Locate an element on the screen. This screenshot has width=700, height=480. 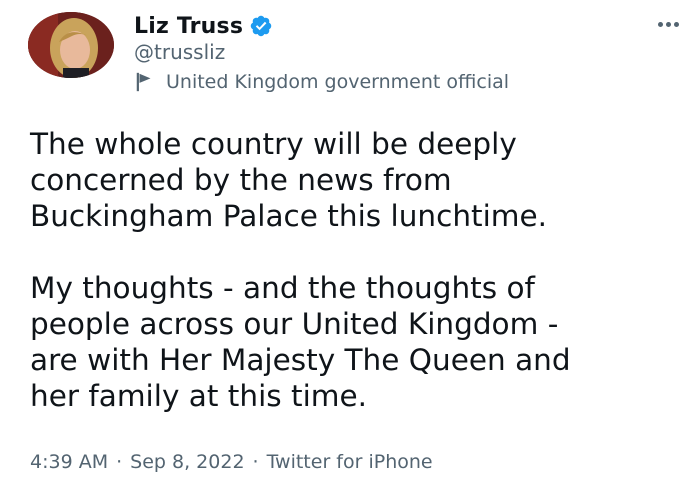
affiliation-label: United Kingdom government official is located at coordinates (321, 82).